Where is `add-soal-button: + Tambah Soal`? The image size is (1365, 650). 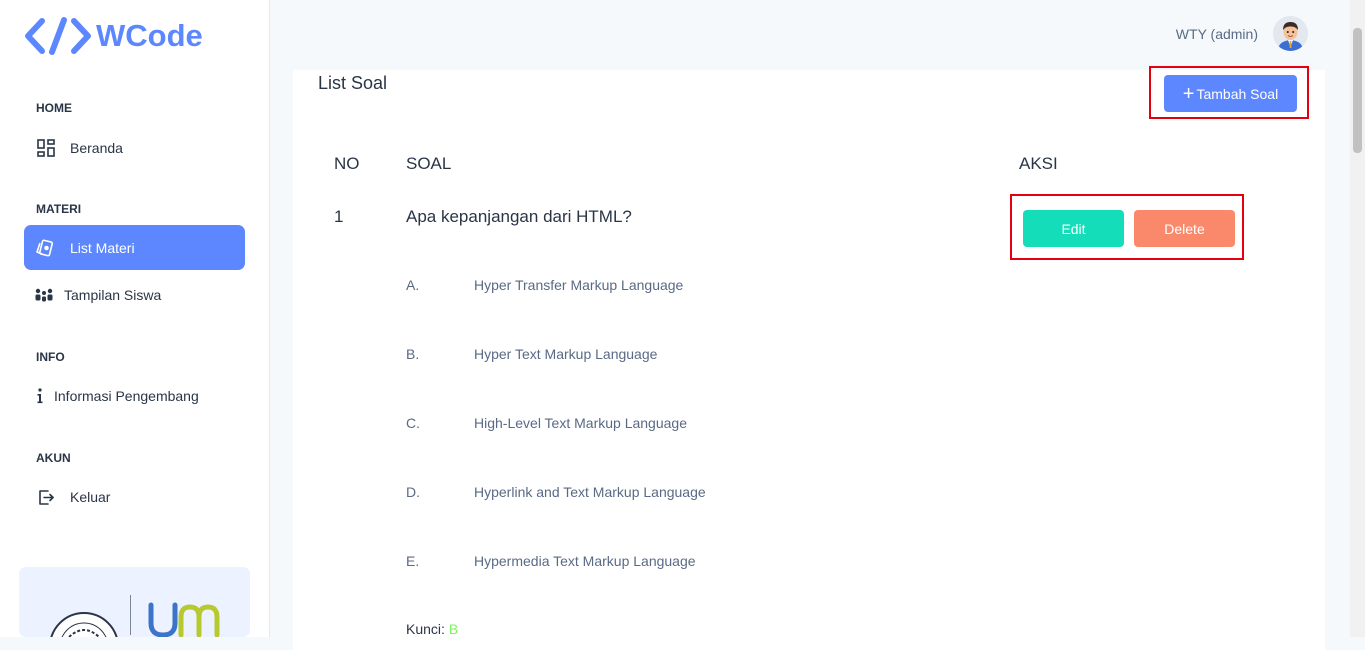
add-soal-button: + Tambah Soal is located at coordinates (1230, 93).